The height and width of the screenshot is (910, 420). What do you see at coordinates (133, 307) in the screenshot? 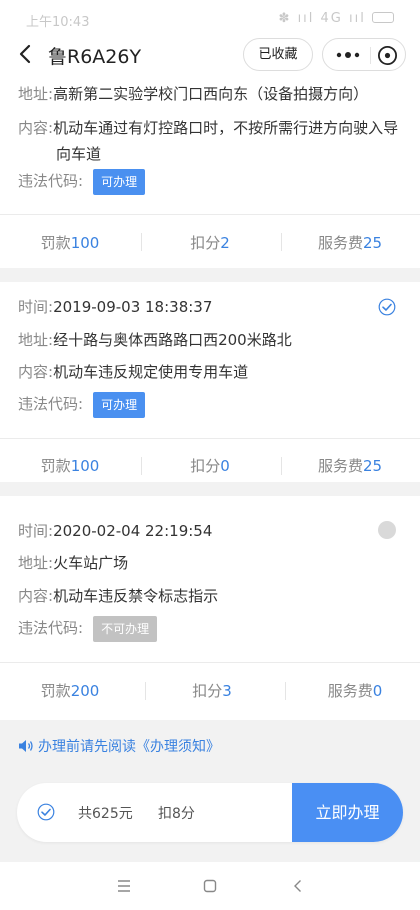
I see `time-value: 2019-09-03 18:38:37` at bounding box center [133, 307].